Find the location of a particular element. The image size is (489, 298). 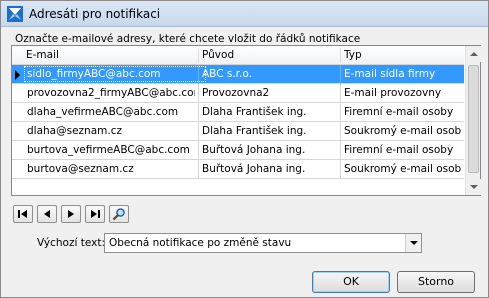

next-record-icon is located at coordinates (71, 214).